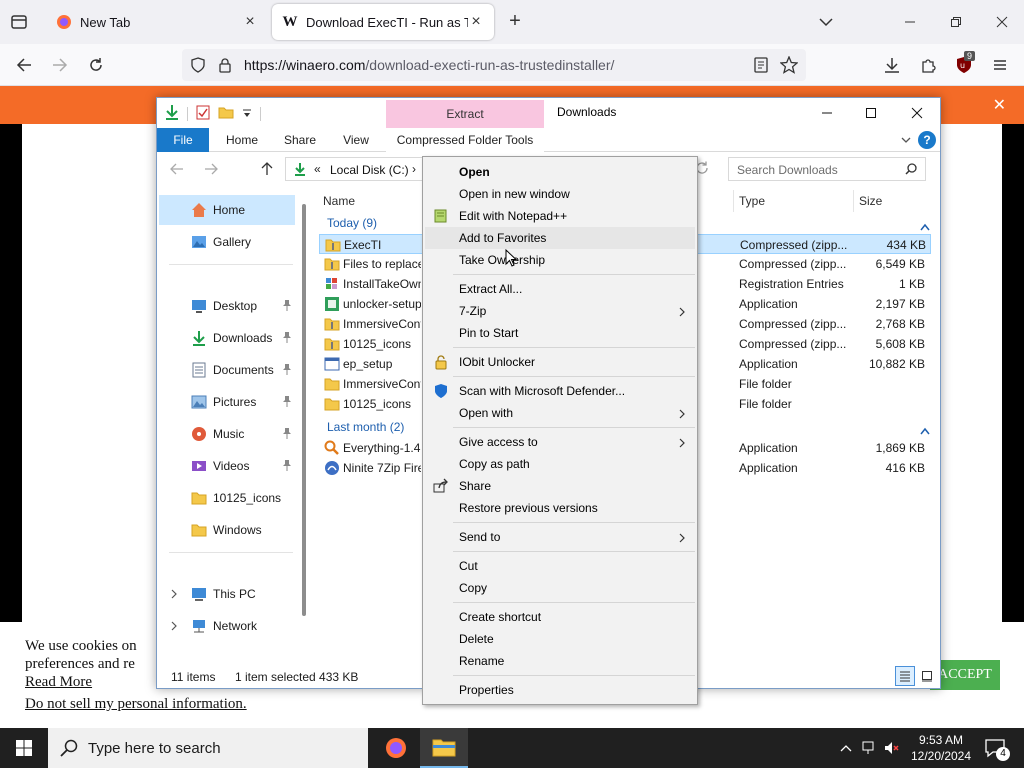 This screenshot has width=1024, height=768. I want to click on network-icon, so click(870, 748).